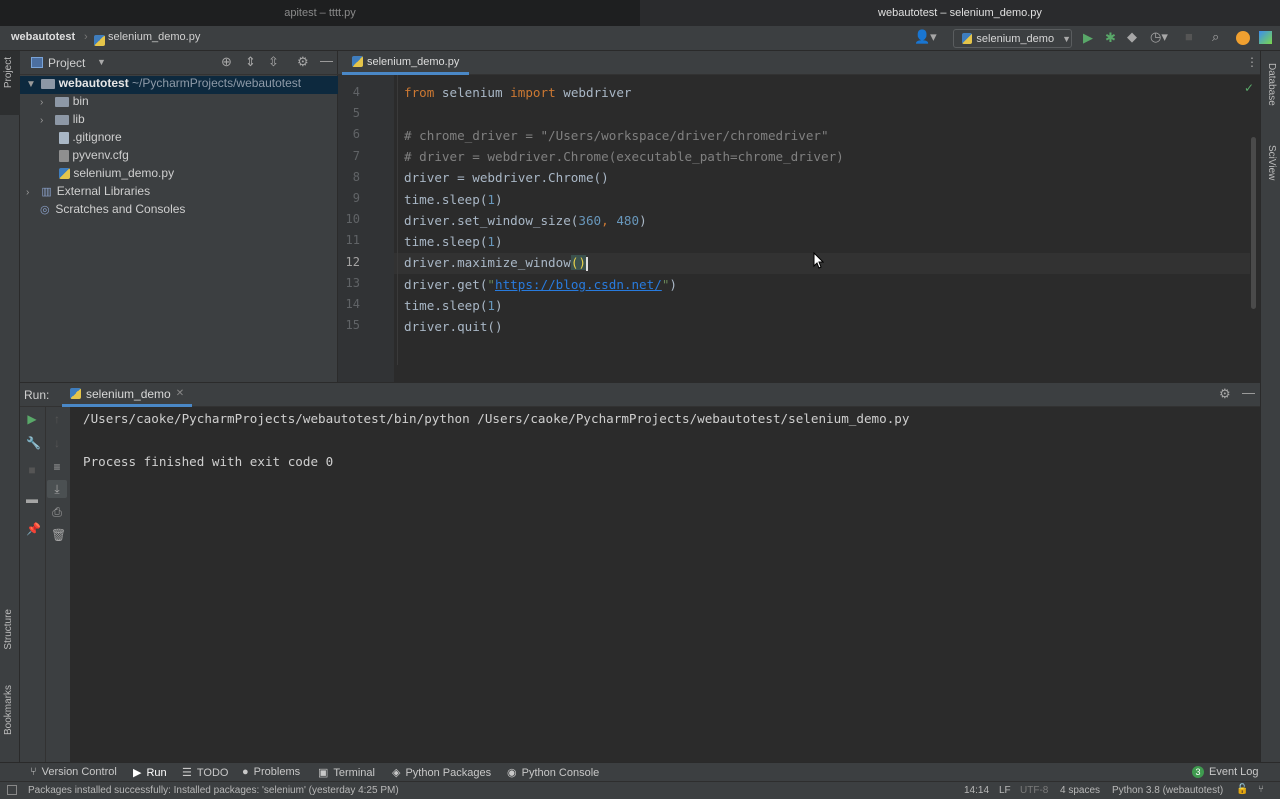 Image resolution: width=1280 pixels, height=799 pixels. Describe the element at coordinates (453, 199) in the screenshot. I see `code-line-9: time.sleep(1)` at that location.